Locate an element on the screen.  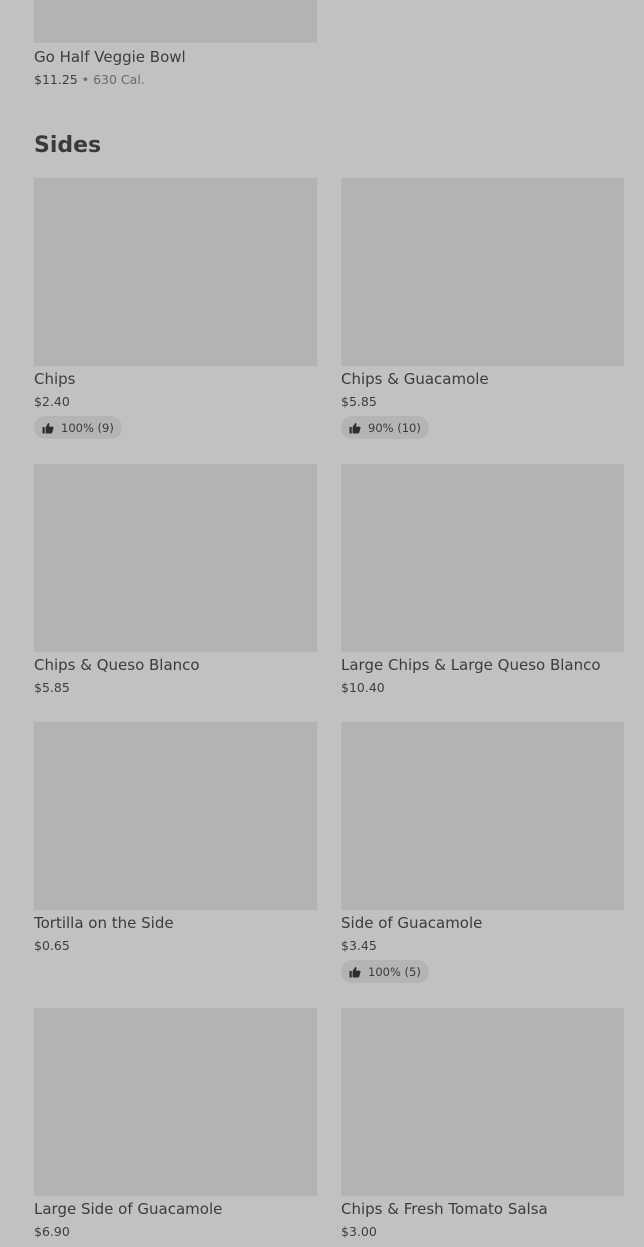
rating-badge: 90% (10) is located at coordinates (385, 427).